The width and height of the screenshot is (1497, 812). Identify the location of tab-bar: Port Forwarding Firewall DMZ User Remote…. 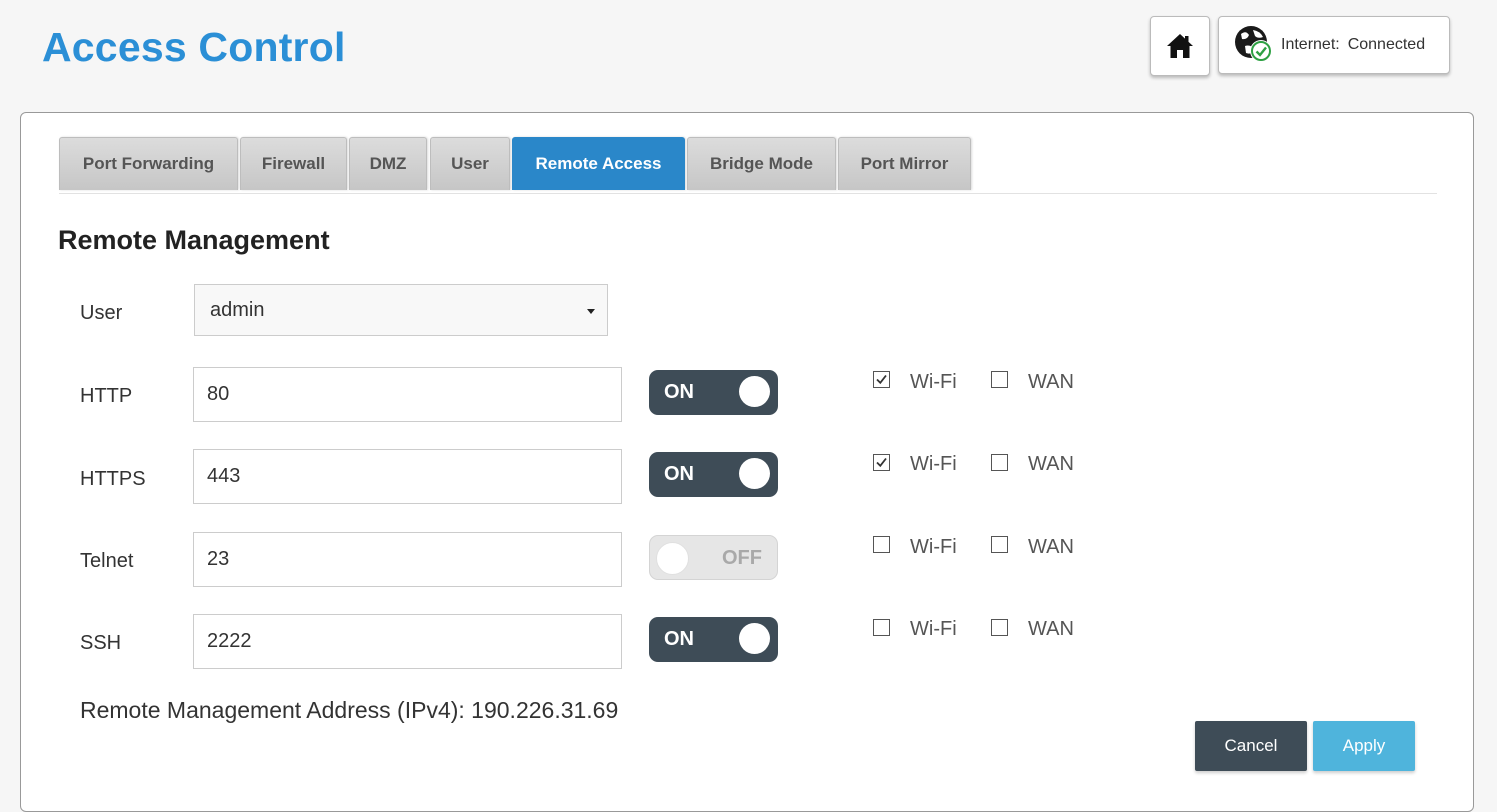
(748, 165).